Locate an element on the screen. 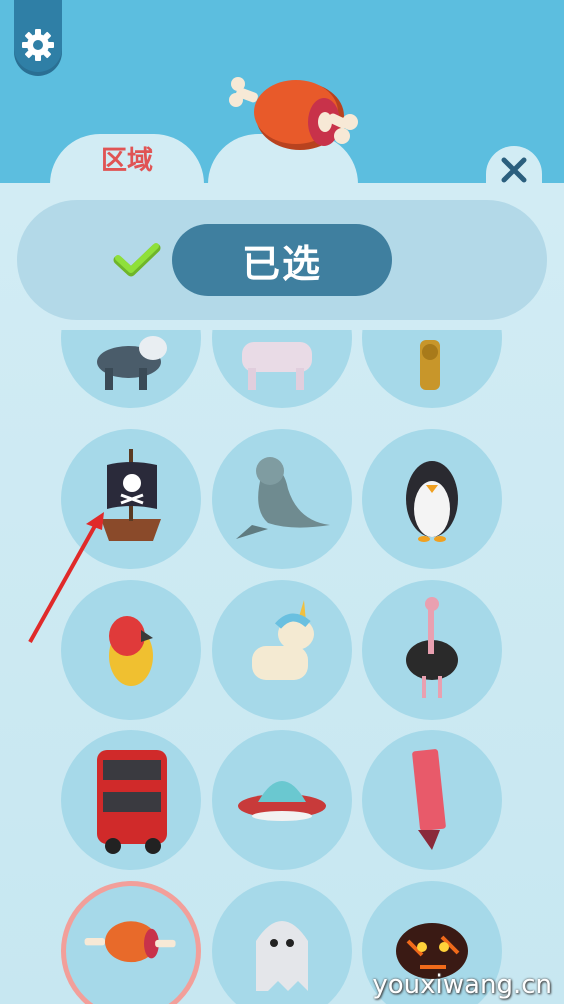 The image size is (564, 1004). item-meat-selected is located at coordinates (131, 942).